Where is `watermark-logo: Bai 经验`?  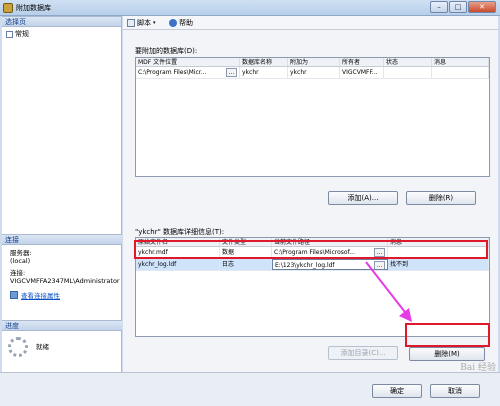 watermark-logo: Bai 经验 is located at coordinates (478, 368).